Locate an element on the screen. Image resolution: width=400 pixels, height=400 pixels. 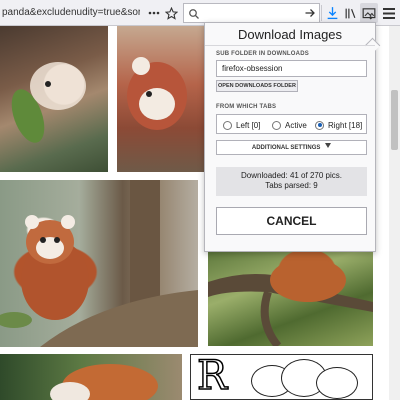
coloring-letter: R is located at coordinates (212, 376).